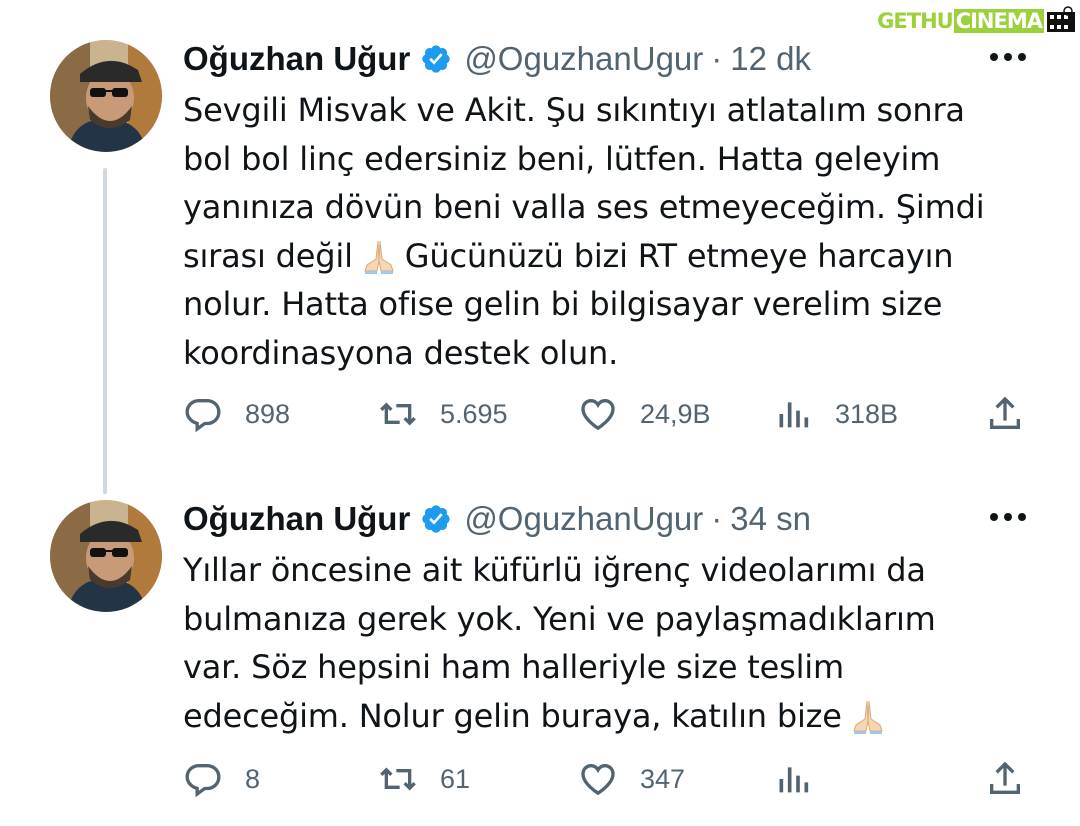  Describe the element at coordinates (663, 778) in the screenshot. I see `like-count: 347` at that location.